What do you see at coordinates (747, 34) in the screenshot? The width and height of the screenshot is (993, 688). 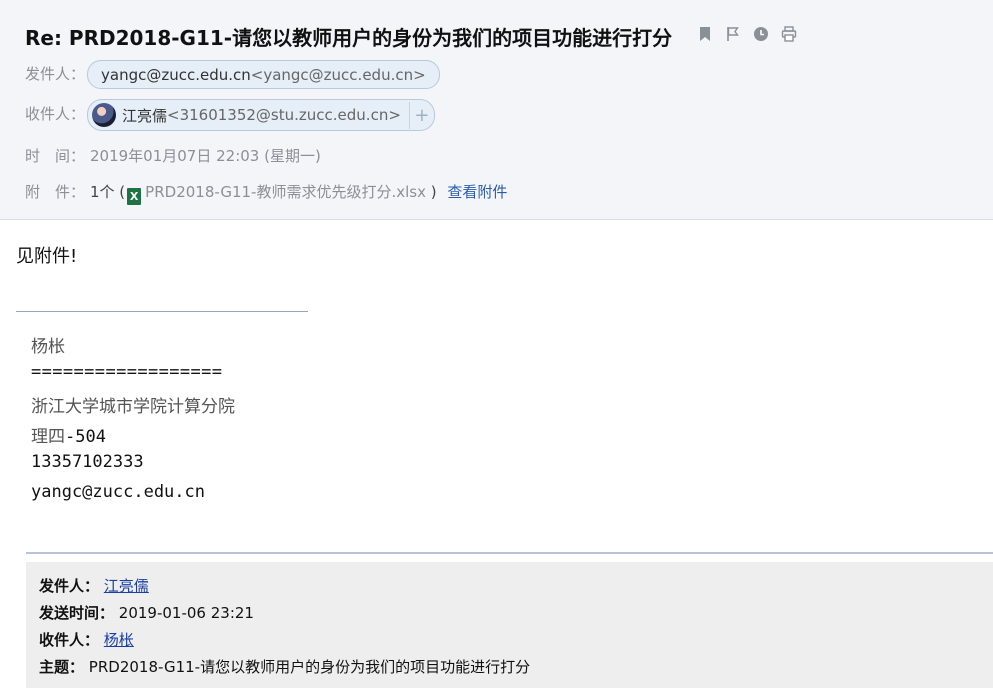 I see `mail-toolbar` at bounding box center [747, 34].